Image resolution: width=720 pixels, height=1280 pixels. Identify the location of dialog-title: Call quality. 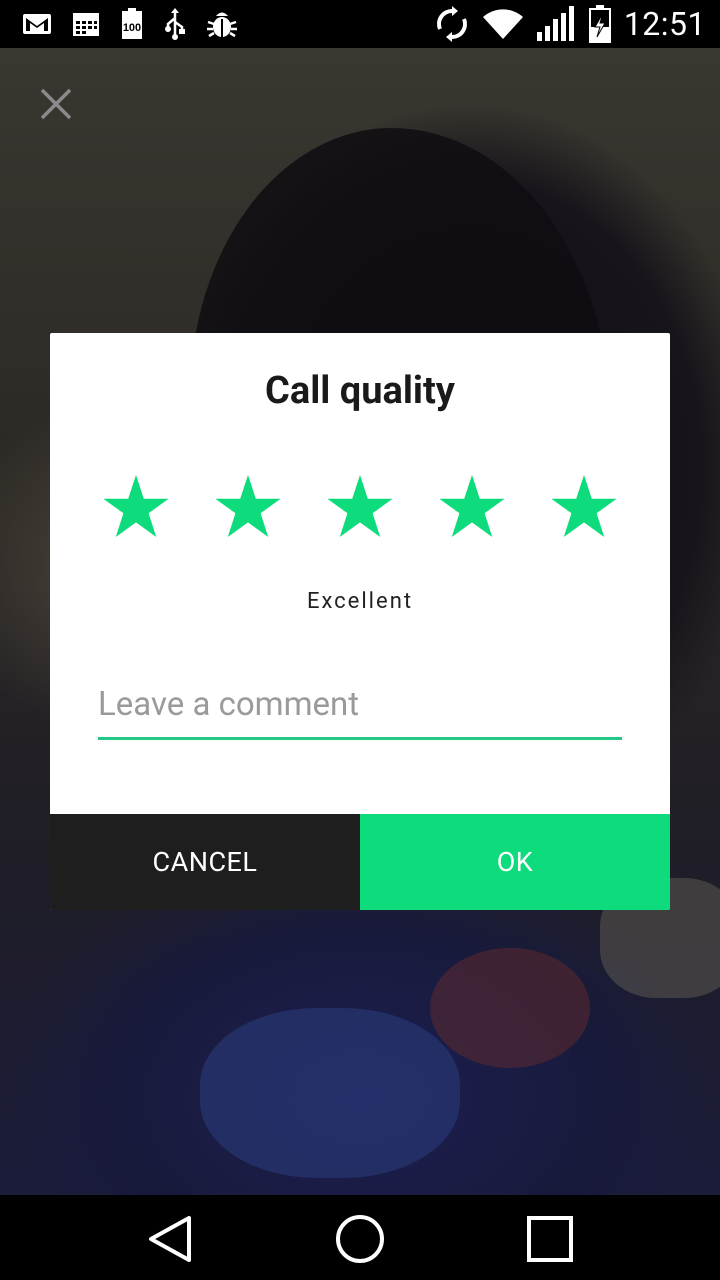
(360, 391).